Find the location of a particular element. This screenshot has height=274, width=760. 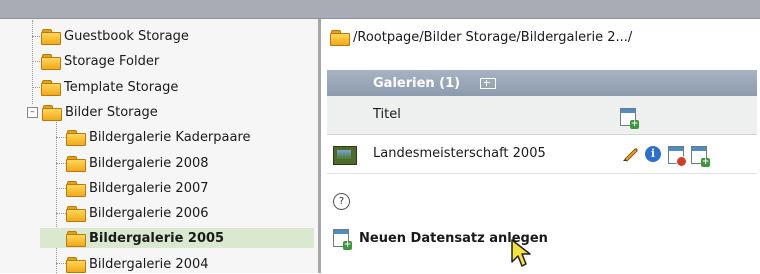

table-title: Galerien (1) is located at coordinates (417, 83).